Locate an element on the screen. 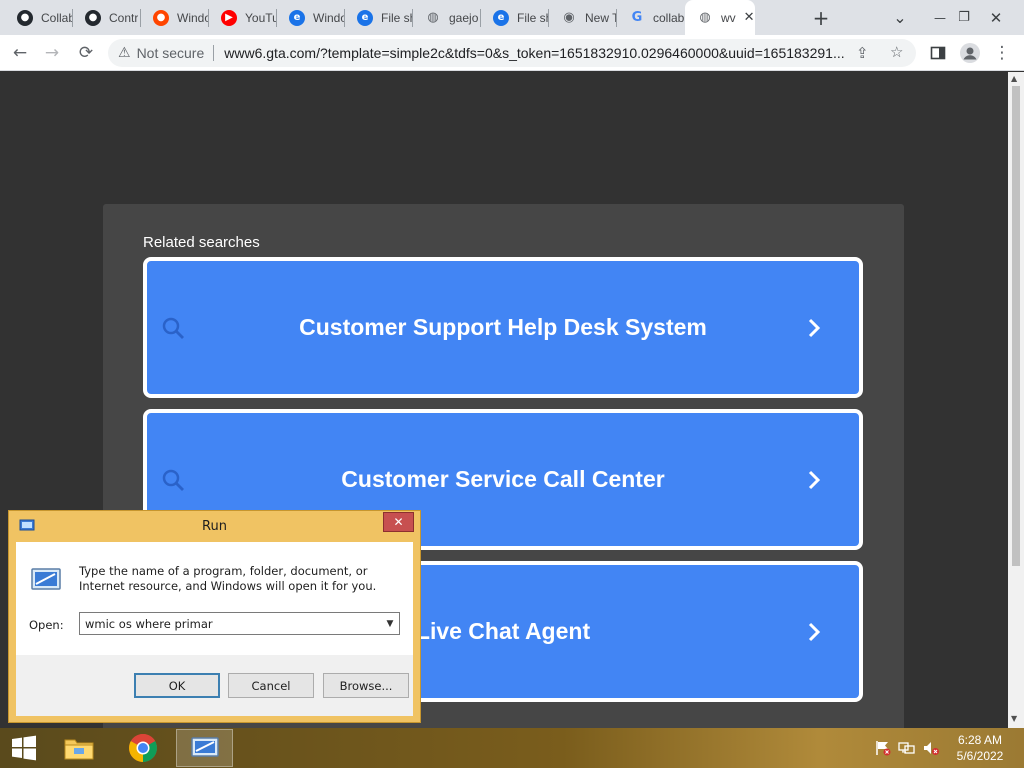  run-icon is located at coordinates (204, 747).